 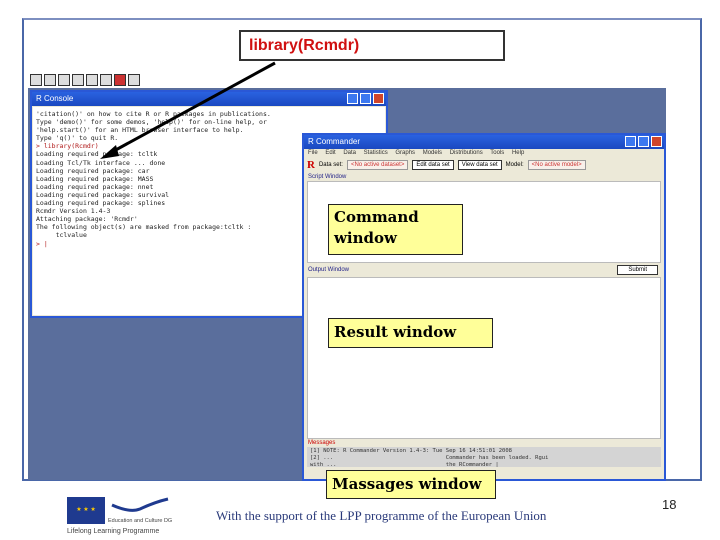 What do you see at coordinates (630, 141) in the screenshot?
I see `minimize-button` at bounding box center [630, 141].